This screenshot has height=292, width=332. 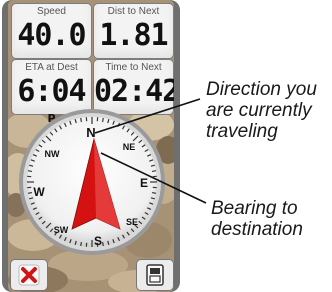 What do you see at coordinates (261, 89) in the screenshot?
I see `callout-line: Direction you` at bounding box center [261, 89].